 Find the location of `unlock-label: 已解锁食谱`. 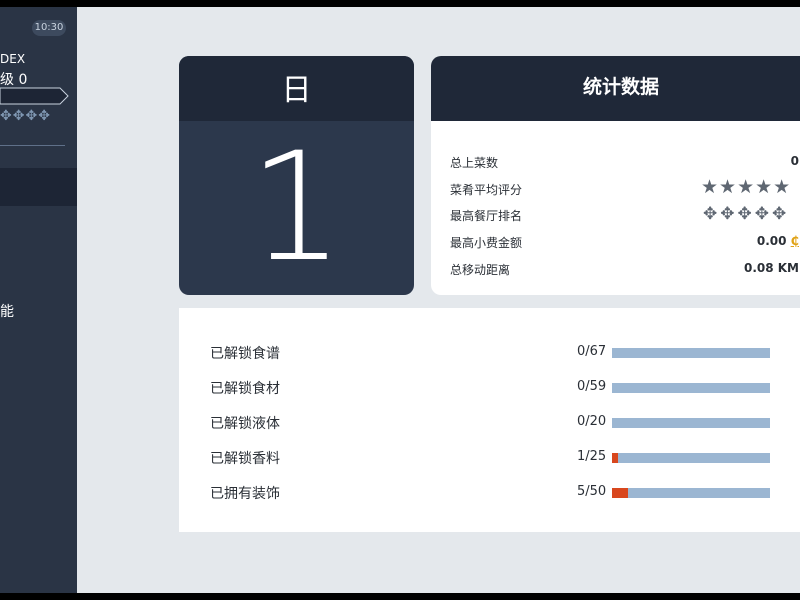

unlock-label: 已解锁食谱 is located at coordinates (245, 354).